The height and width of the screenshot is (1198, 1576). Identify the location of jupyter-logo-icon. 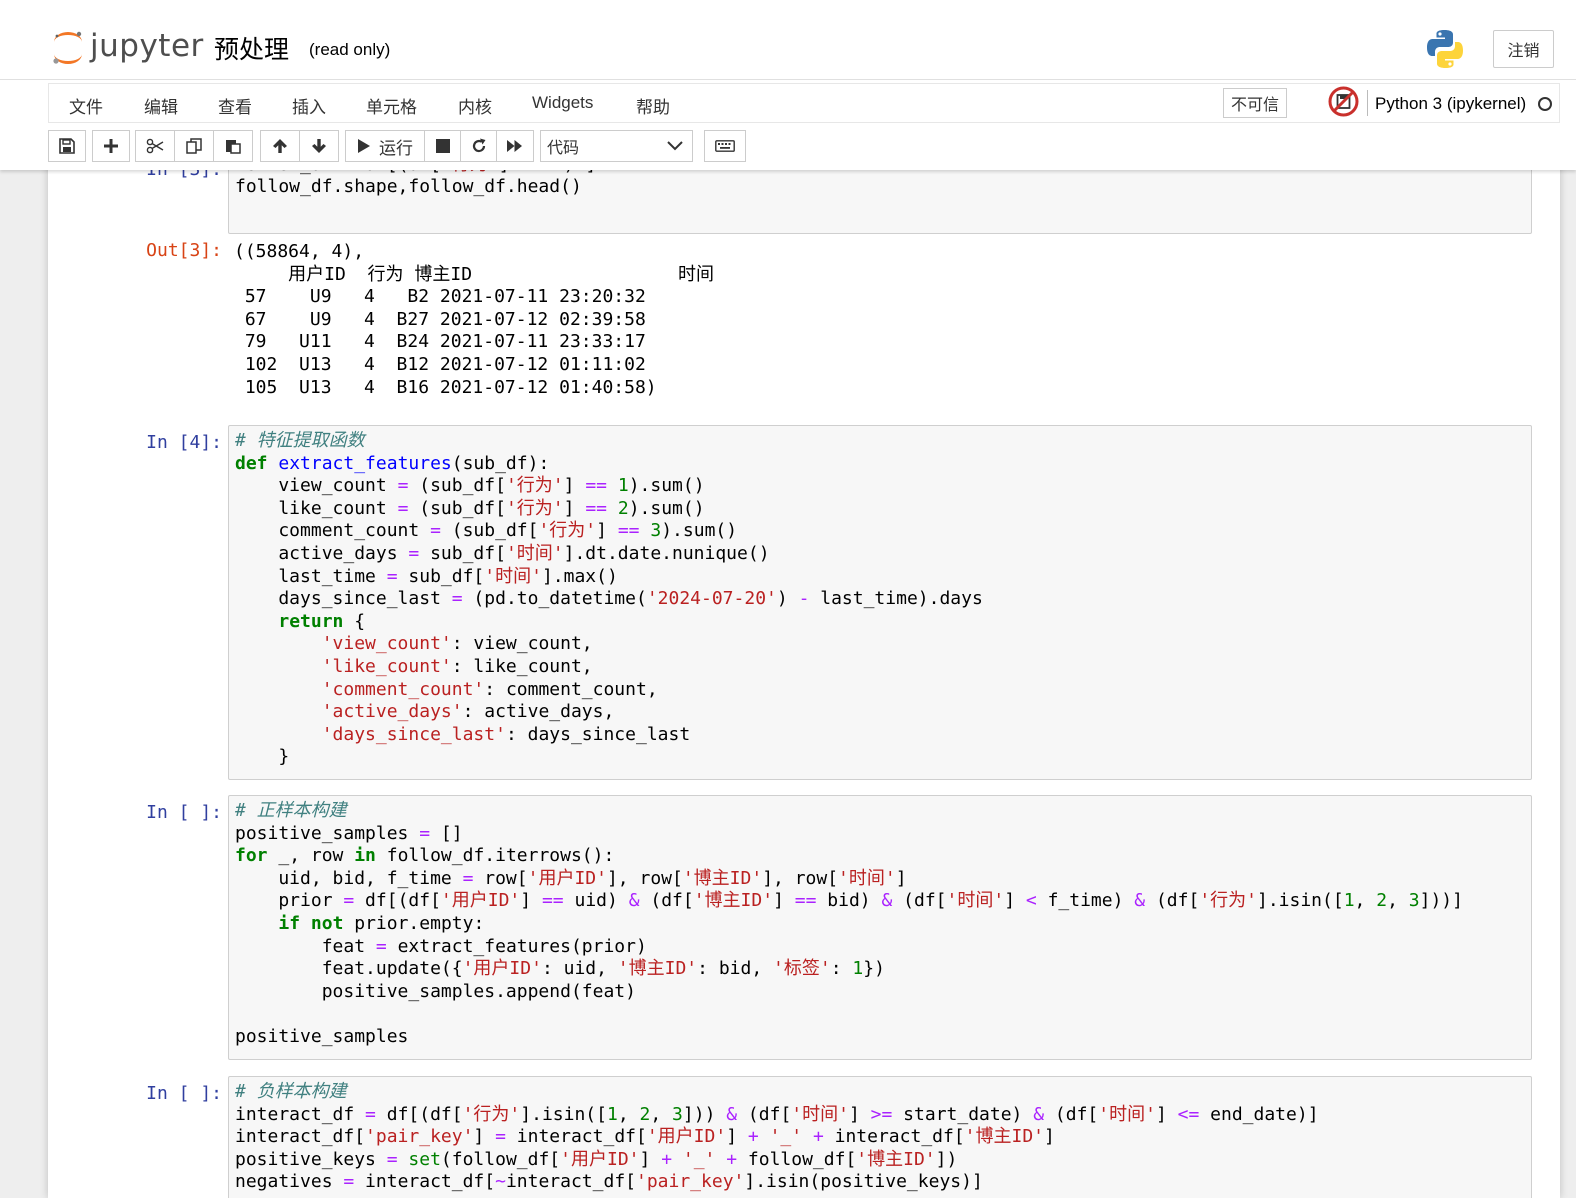
(67, 47).